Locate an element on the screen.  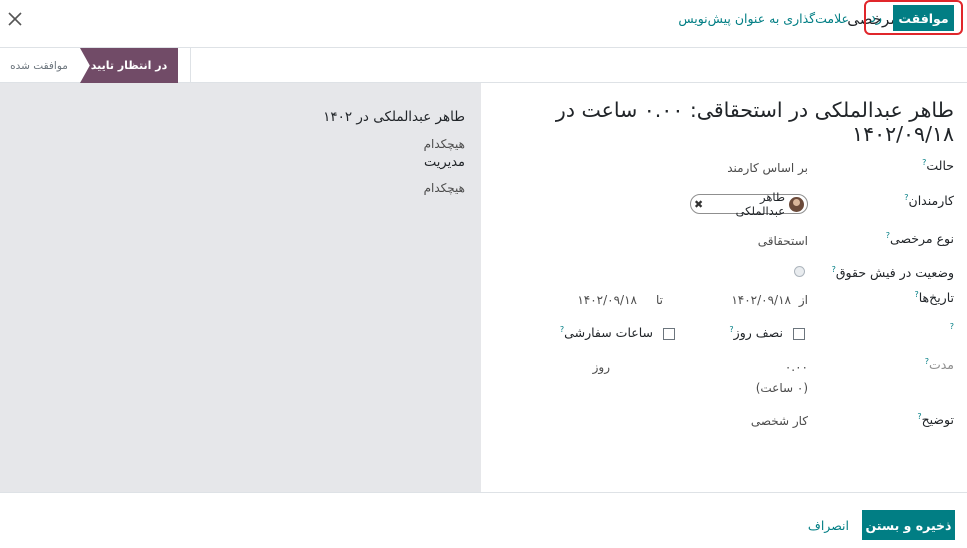
date-from-prefix: از is located at coordinates (803, 300).